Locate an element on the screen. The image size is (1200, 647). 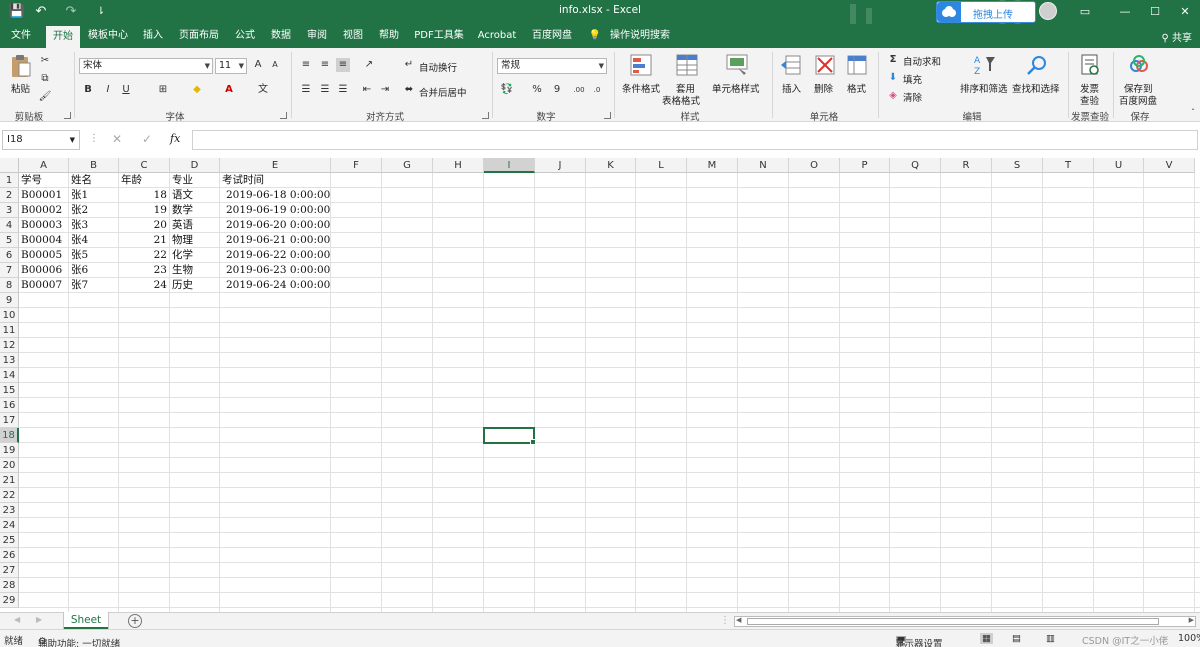
column-header: K is located at coordinates (611, 165).